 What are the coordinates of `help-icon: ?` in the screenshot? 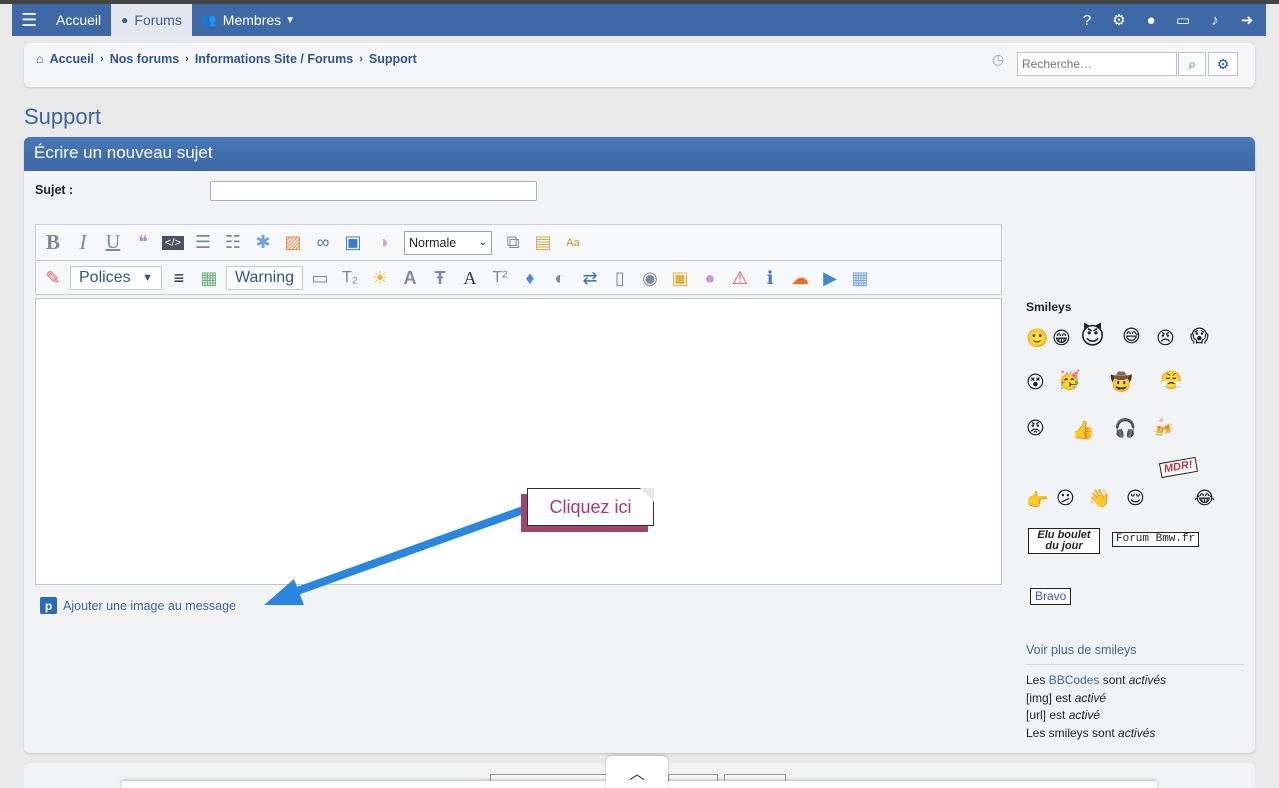 It's located at (1087, 20).